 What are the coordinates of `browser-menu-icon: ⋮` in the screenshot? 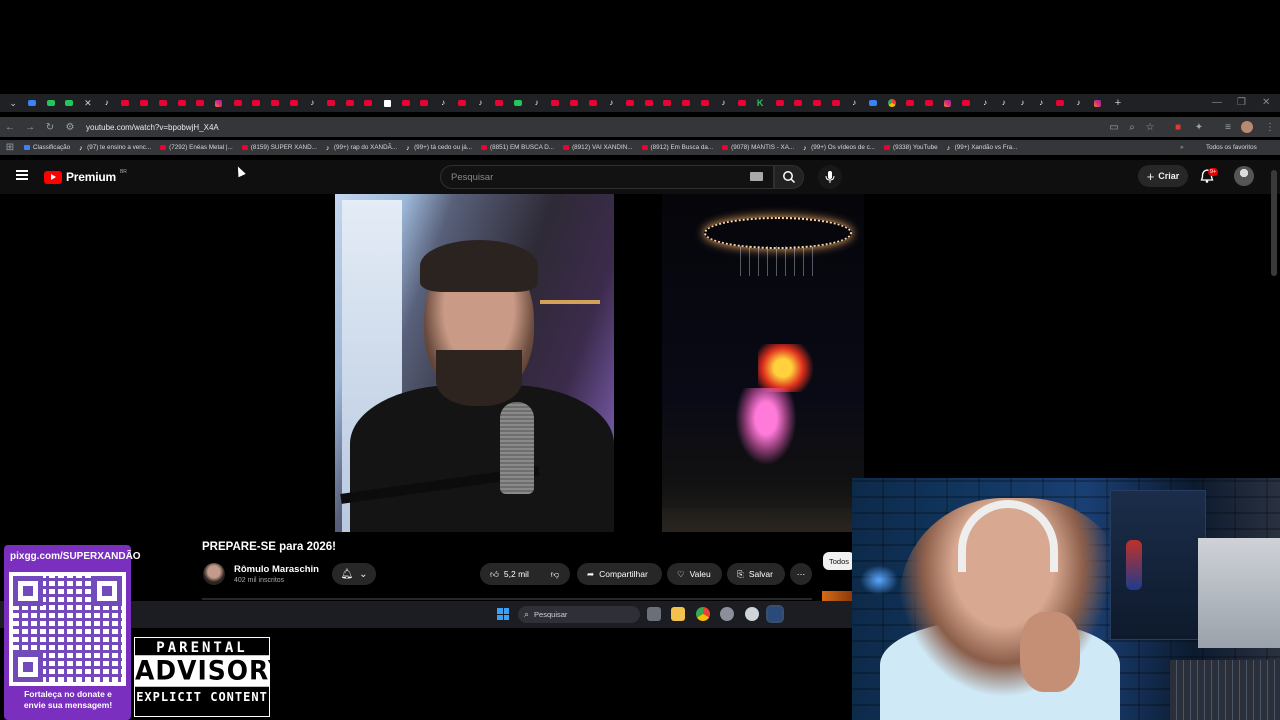 It's located at (1270, 127).